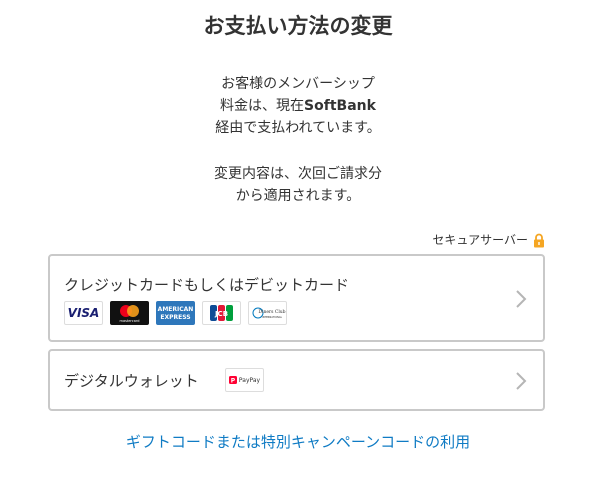 This screenshot has width=596, height=490. Describe the element at coordinates (262, 106) in the screenshot. I see `info-line-2-prefix: 料金は、現在` at that location.